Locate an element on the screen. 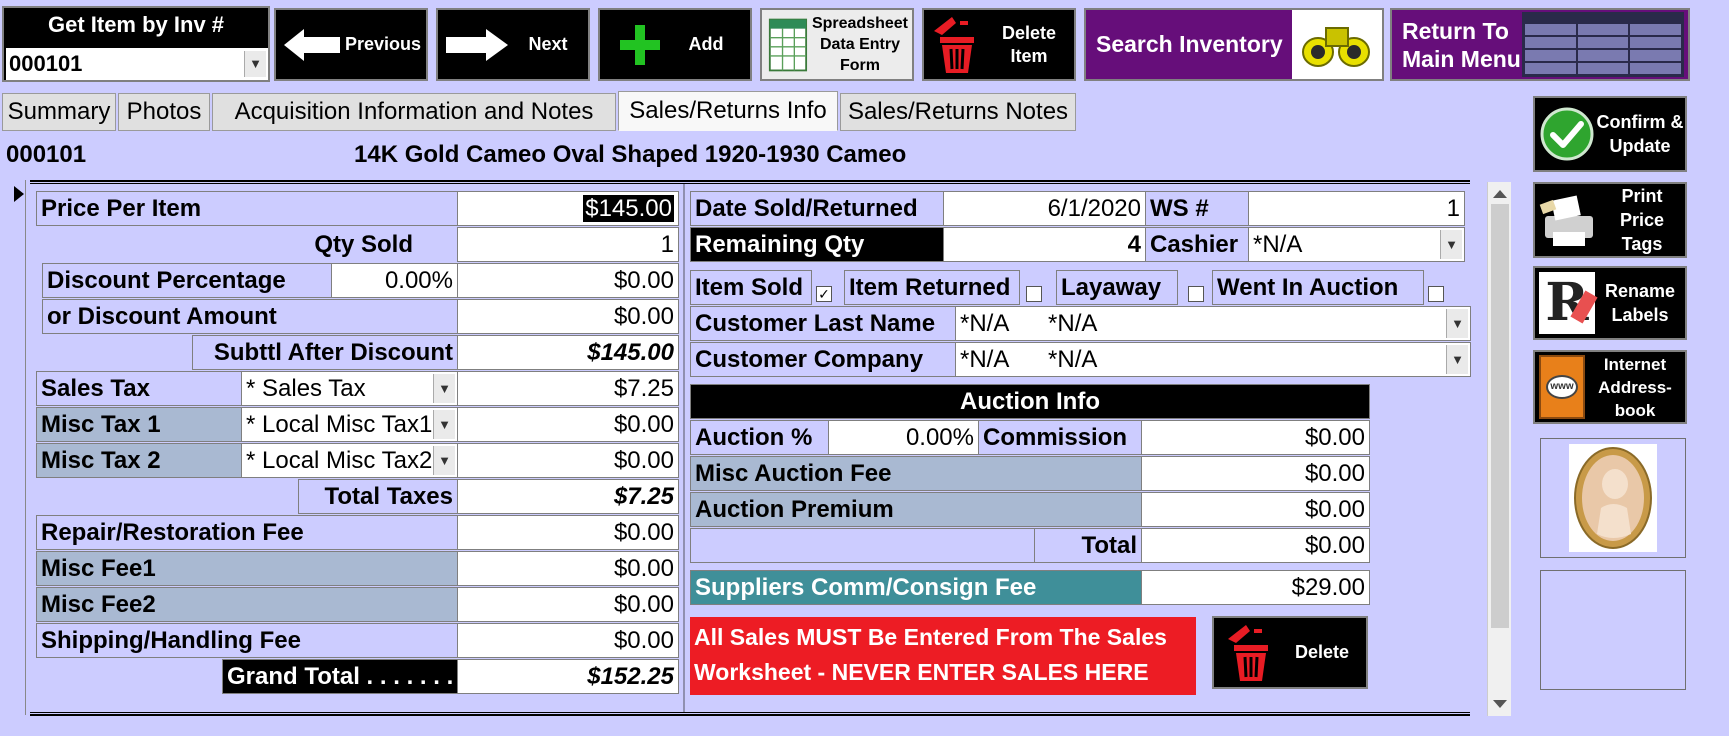 The image size is (1729, 736). ws-number-field: 1 is located at coordinates (1356, 208).